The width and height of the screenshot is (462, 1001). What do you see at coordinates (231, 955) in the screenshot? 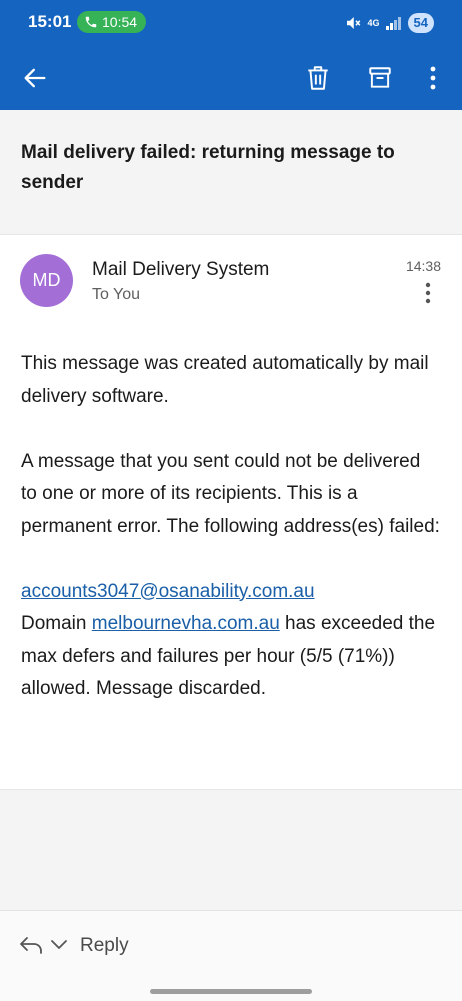
I see `reply-bar: Reply` at bounding box center [231, 955].